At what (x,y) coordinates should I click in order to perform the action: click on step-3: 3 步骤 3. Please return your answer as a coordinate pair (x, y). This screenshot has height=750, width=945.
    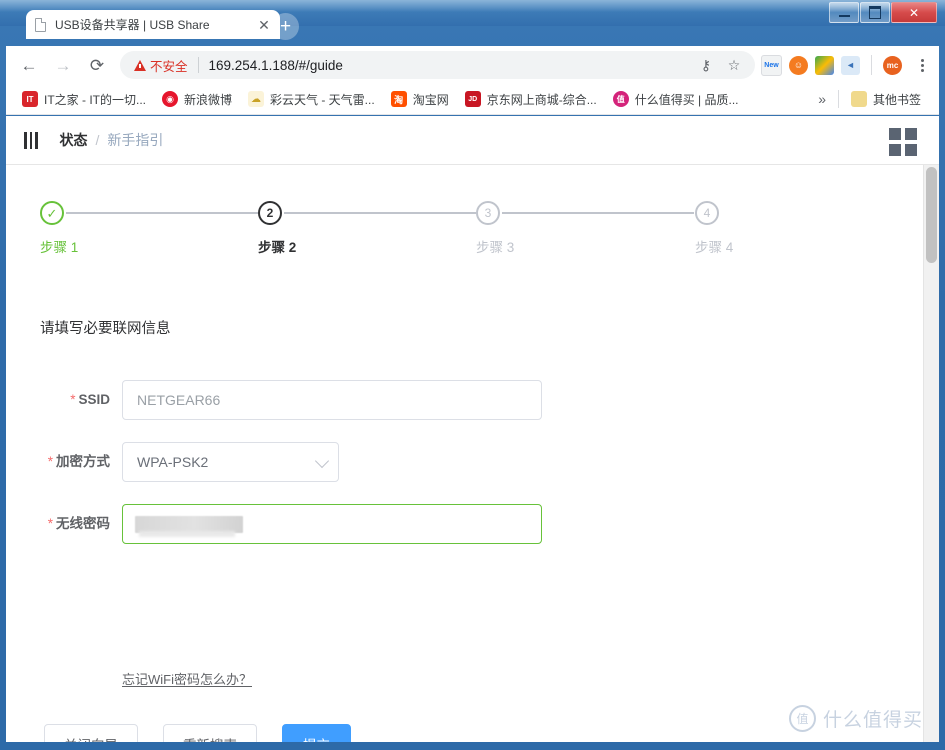
    Looking at the image, I should click on (585, 228).